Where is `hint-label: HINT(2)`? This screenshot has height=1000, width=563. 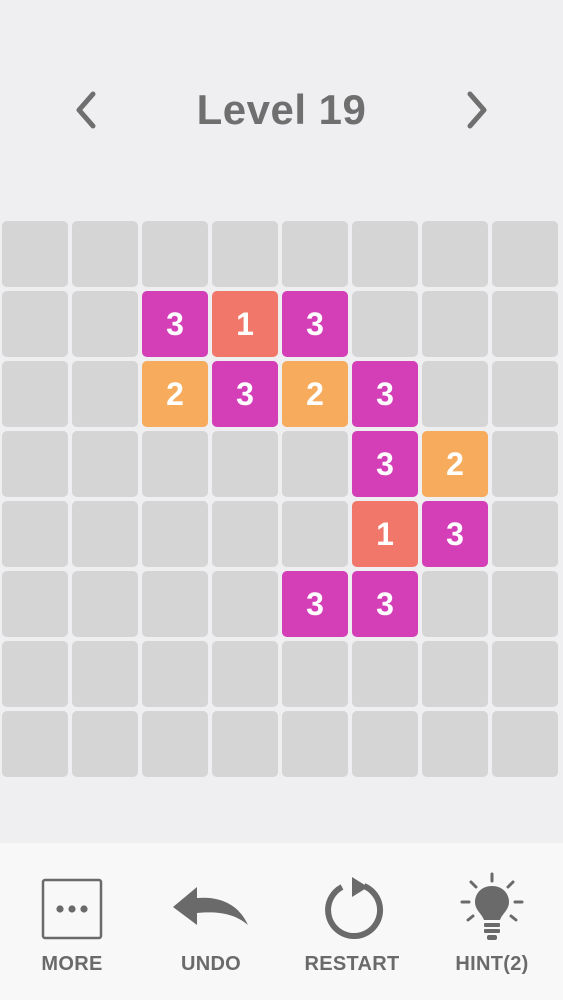
hint-label: HINT(2) is located at coordinates (492, 964).